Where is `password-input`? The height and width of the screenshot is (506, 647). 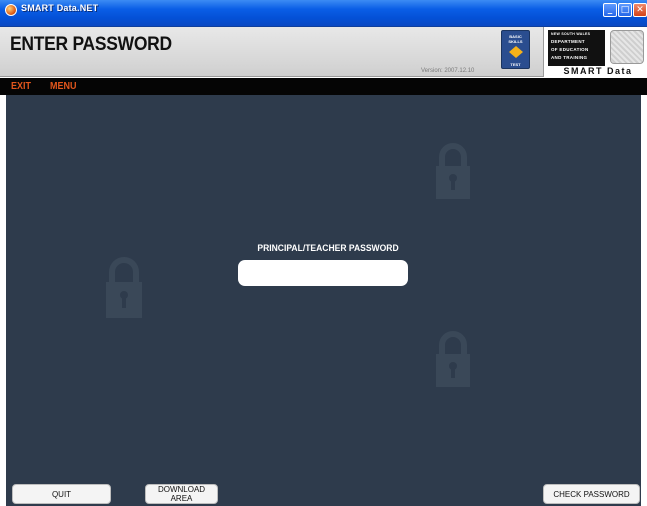
password-input is located at coordinates (323, 273).